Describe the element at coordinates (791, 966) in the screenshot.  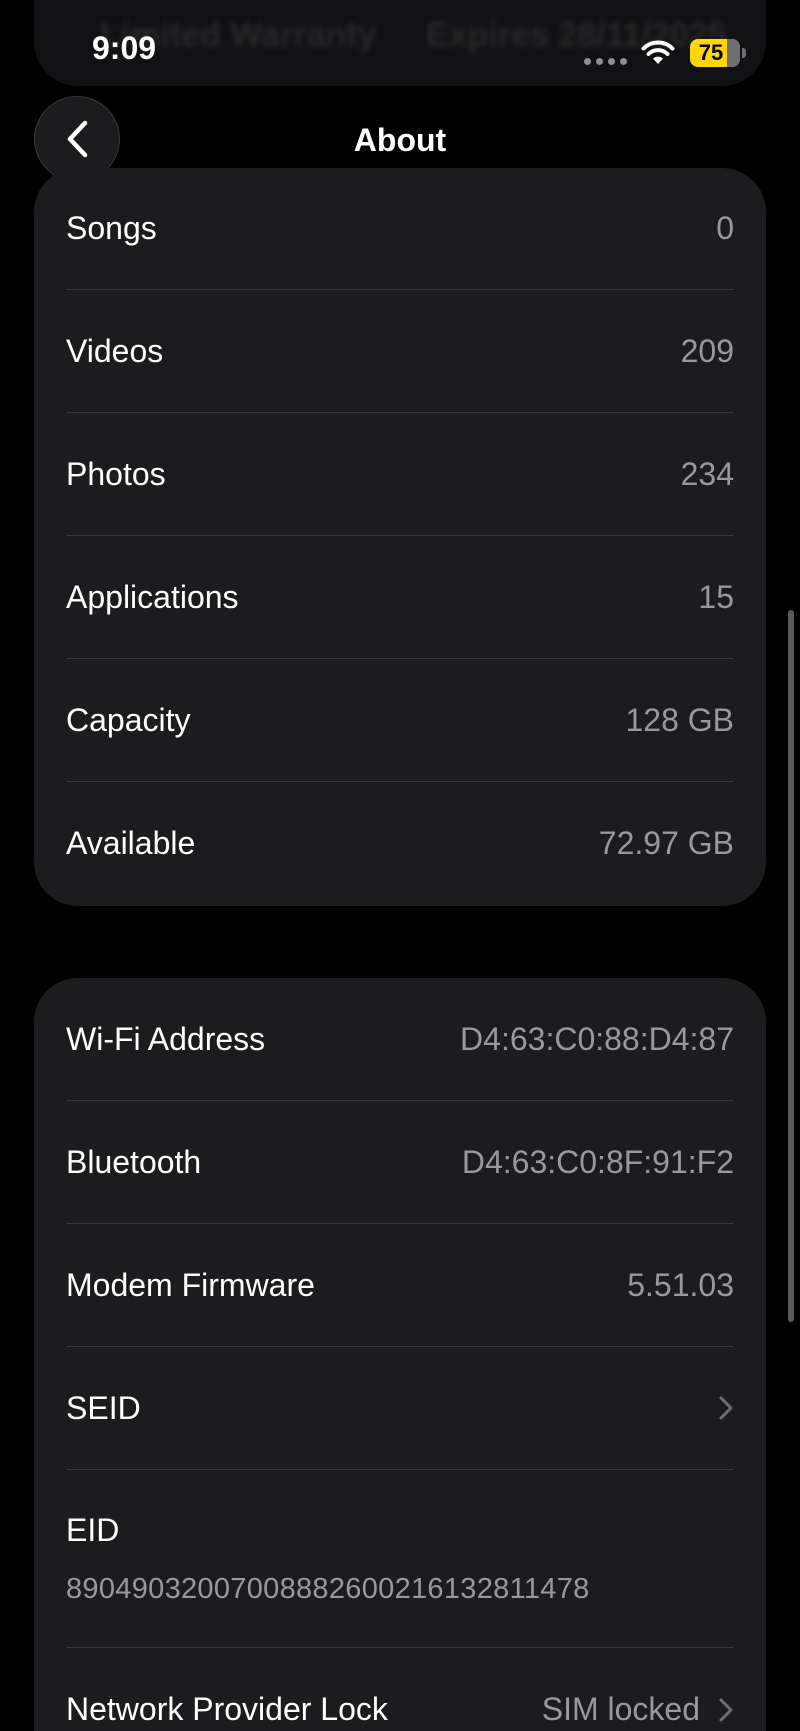
I see `scroll-indicator` at that location.